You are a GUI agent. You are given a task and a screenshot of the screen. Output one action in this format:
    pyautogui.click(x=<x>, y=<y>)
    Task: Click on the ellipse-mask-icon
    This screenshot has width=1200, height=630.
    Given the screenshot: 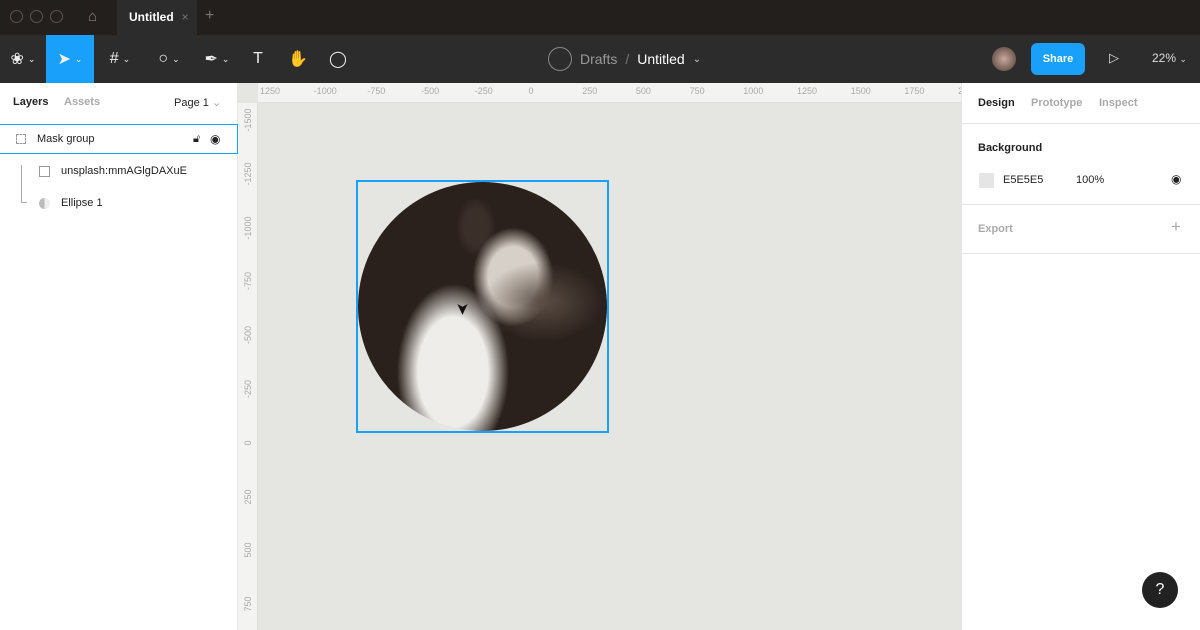 What is the action you would take?
    pyautogui.click(x=44, y=203)
    